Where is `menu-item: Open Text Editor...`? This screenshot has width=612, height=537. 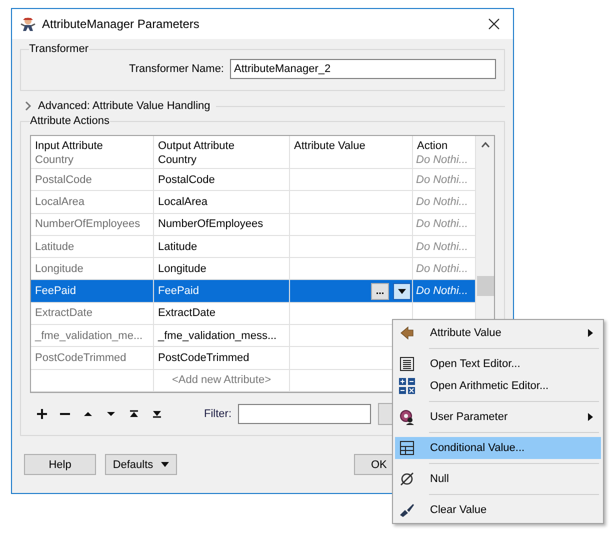 menu-item: Open Text Editor... is located at coordinates (498, 364).